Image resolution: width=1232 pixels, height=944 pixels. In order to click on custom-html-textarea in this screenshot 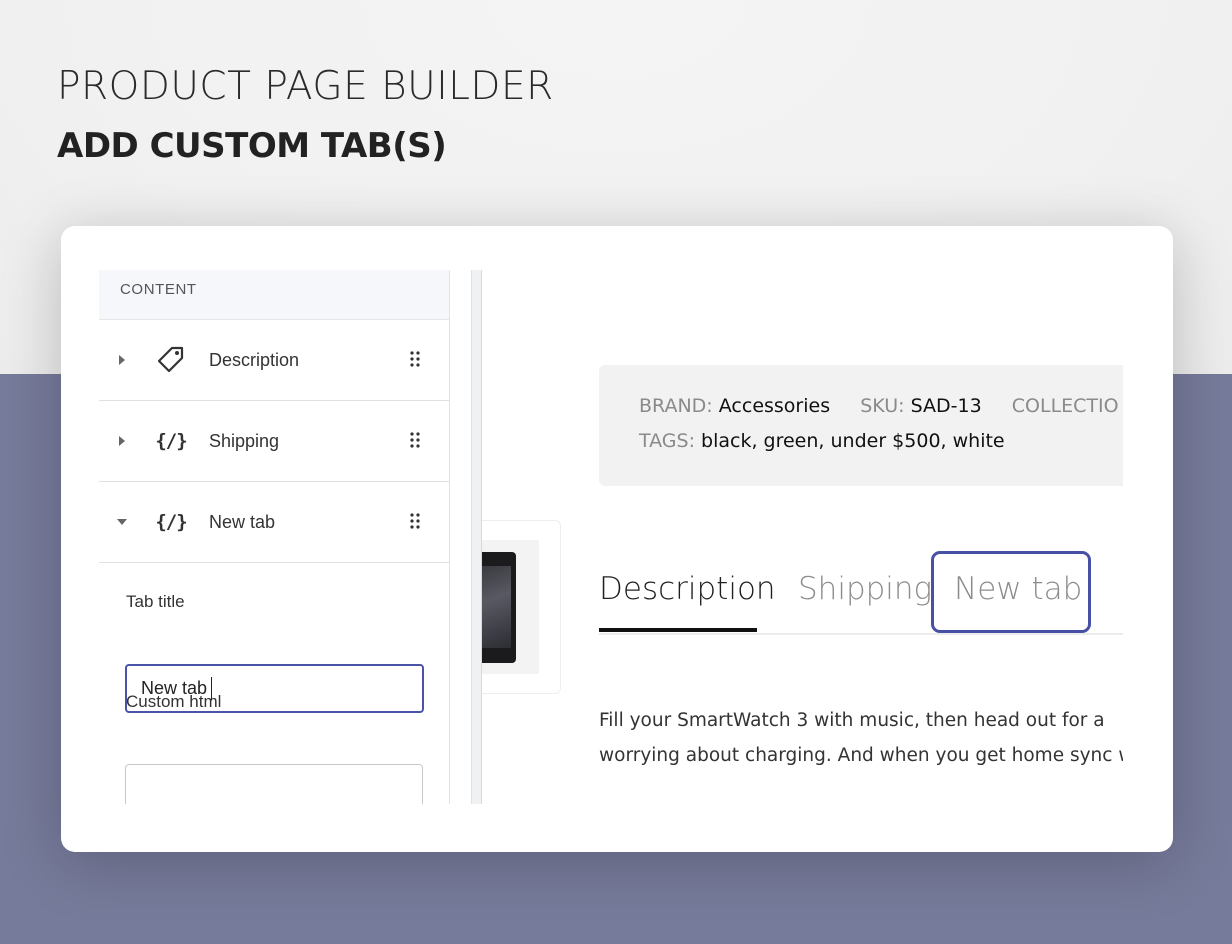, I will do `click(274, 784)`.